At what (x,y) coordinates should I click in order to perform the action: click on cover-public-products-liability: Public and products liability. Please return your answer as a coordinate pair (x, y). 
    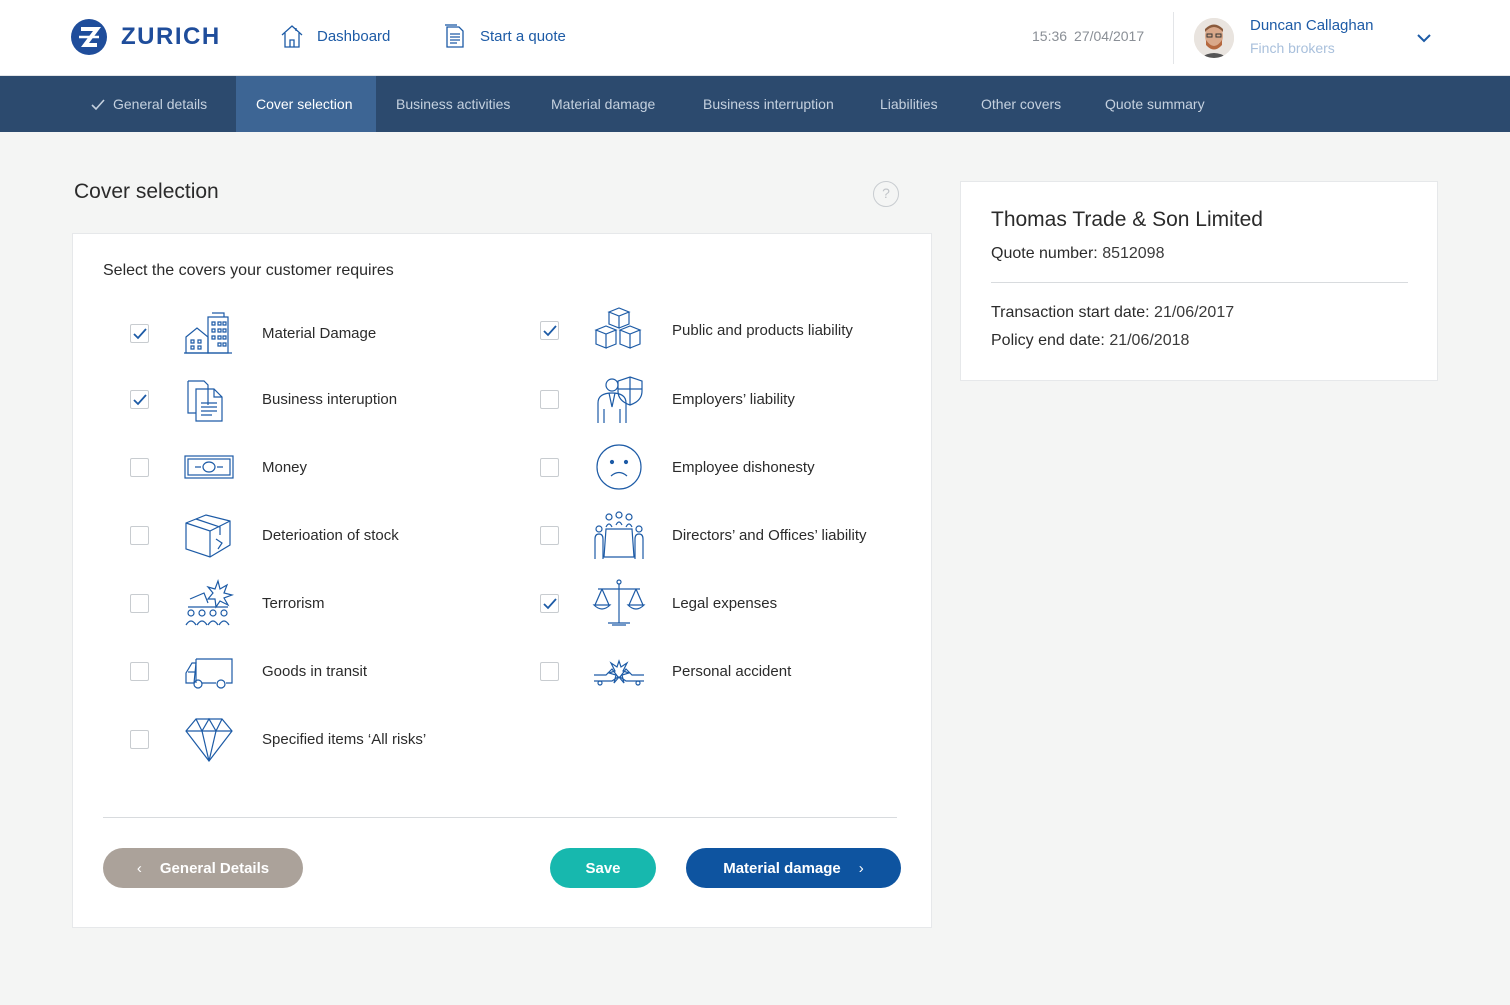
    Looking at the image, I should click on (696, 330).